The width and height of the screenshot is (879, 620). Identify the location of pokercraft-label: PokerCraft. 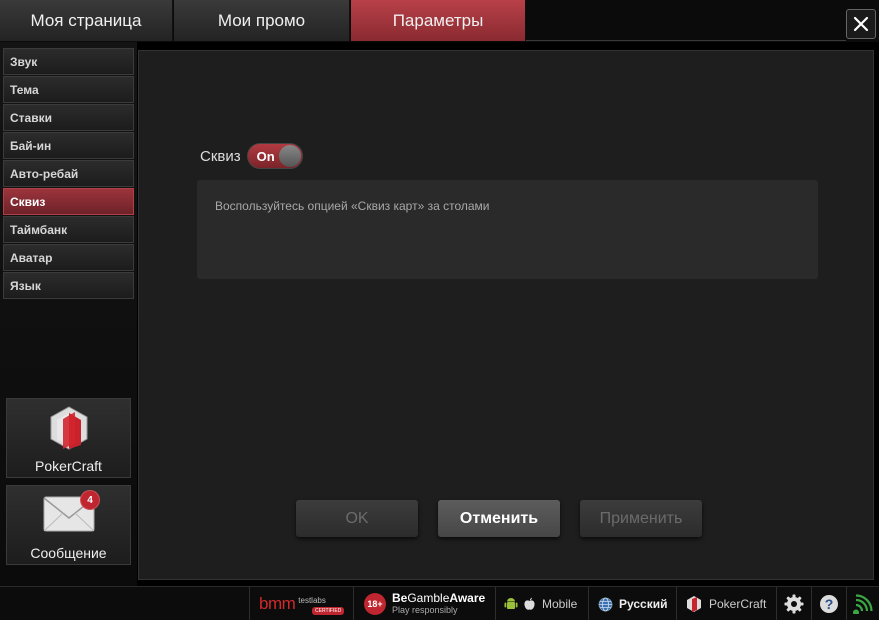
(738, 604).